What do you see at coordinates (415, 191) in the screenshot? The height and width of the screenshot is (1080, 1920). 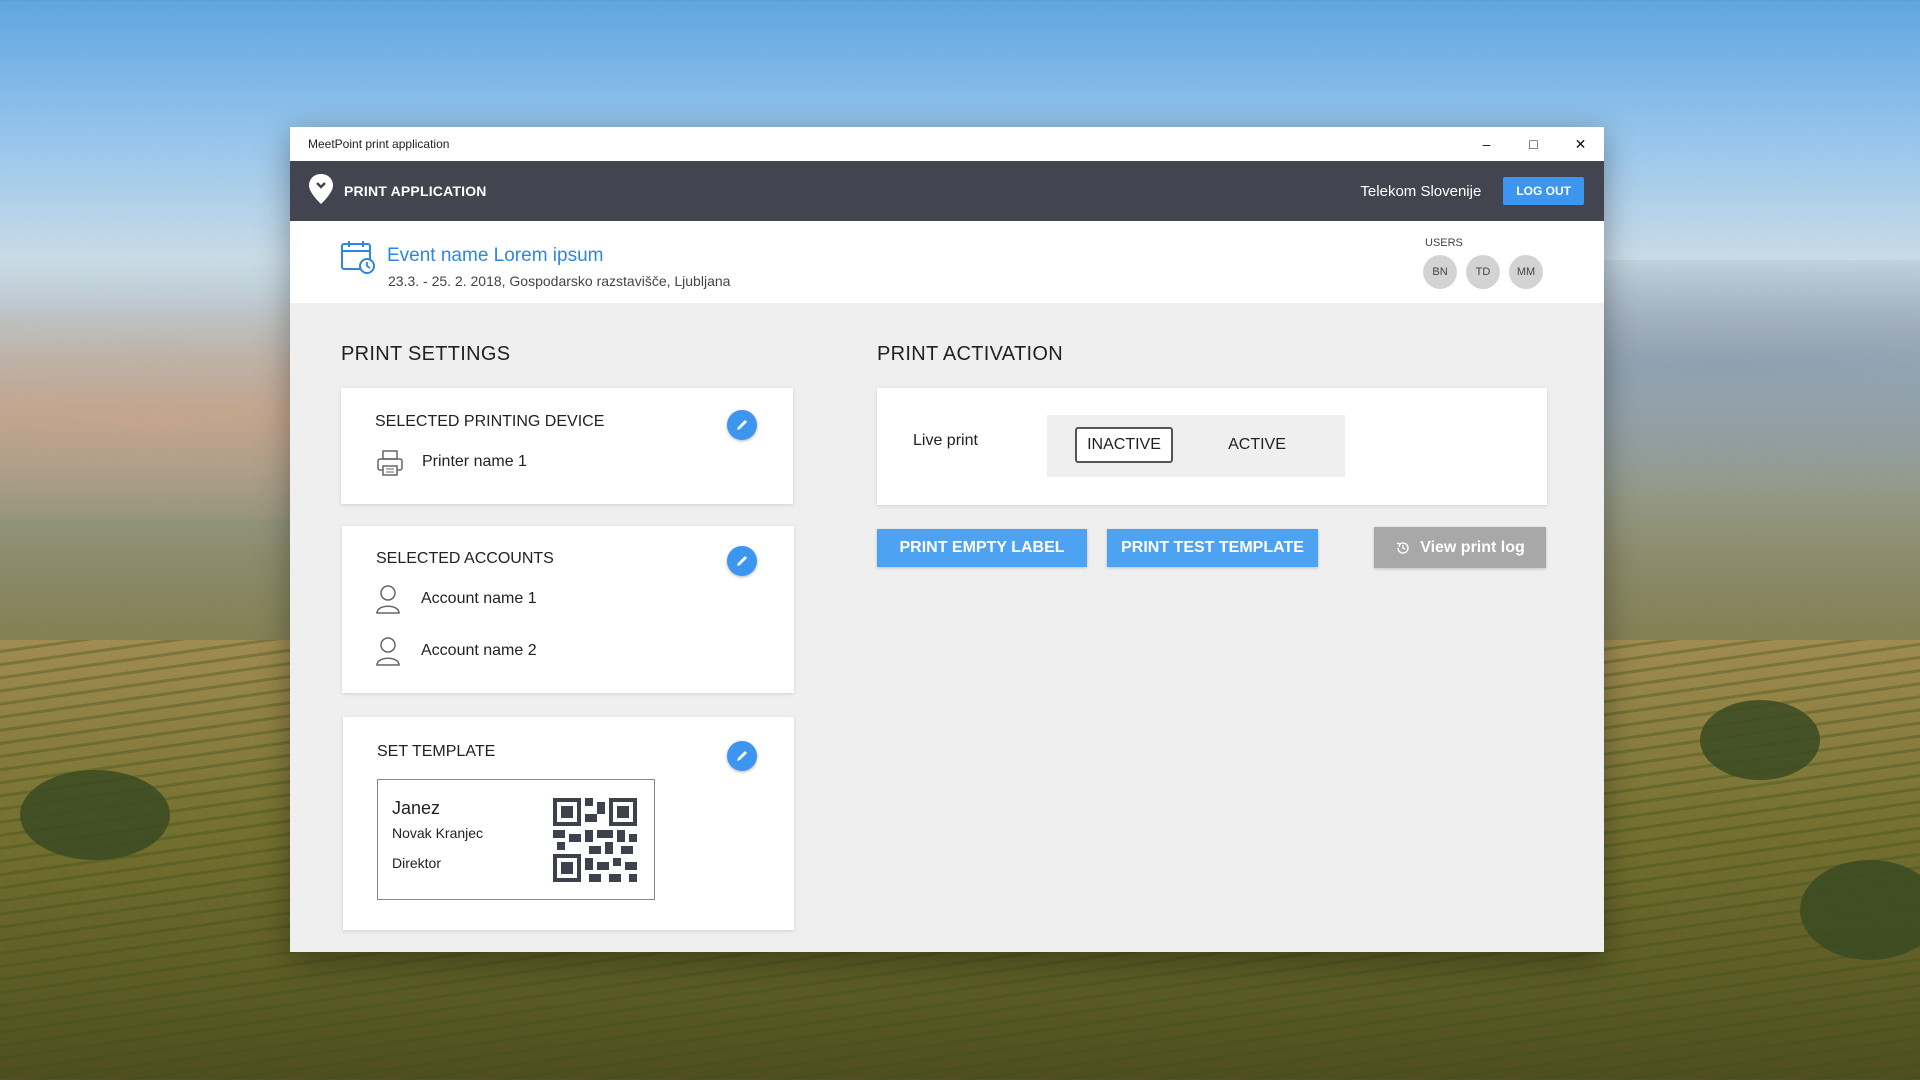 I see `app-brand-title: PRINT APPLICATION` at bounding box center [415, 191].